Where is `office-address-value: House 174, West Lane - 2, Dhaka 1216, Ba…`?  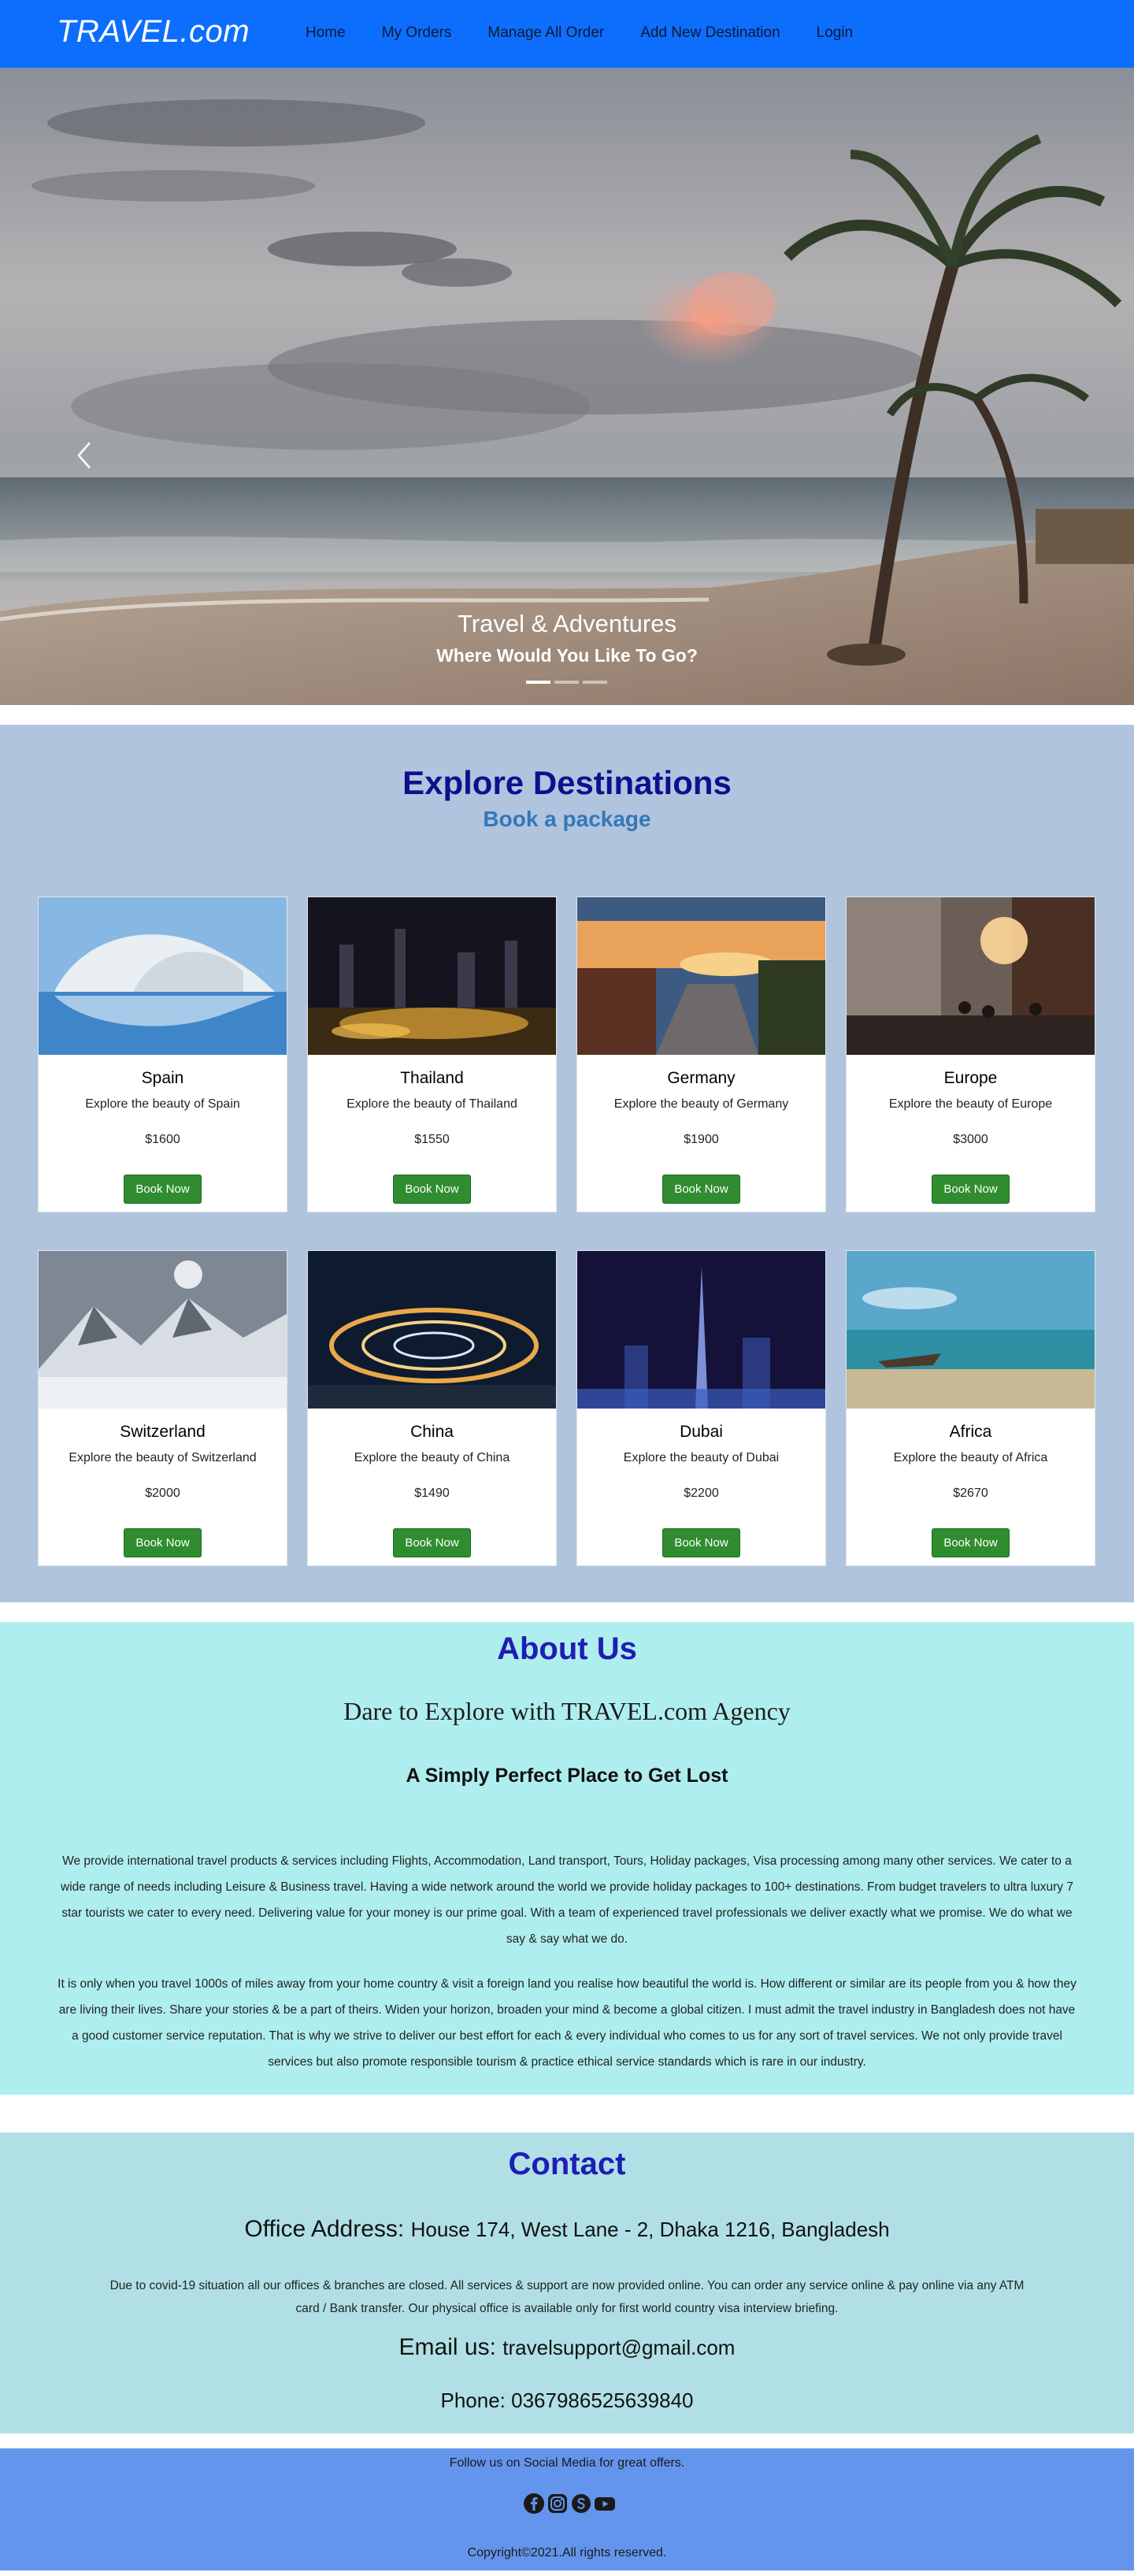
office-address-value: House 174, West Lane - 2, Dhaka 1216, Ba… is located at coordinates (650, 2229).